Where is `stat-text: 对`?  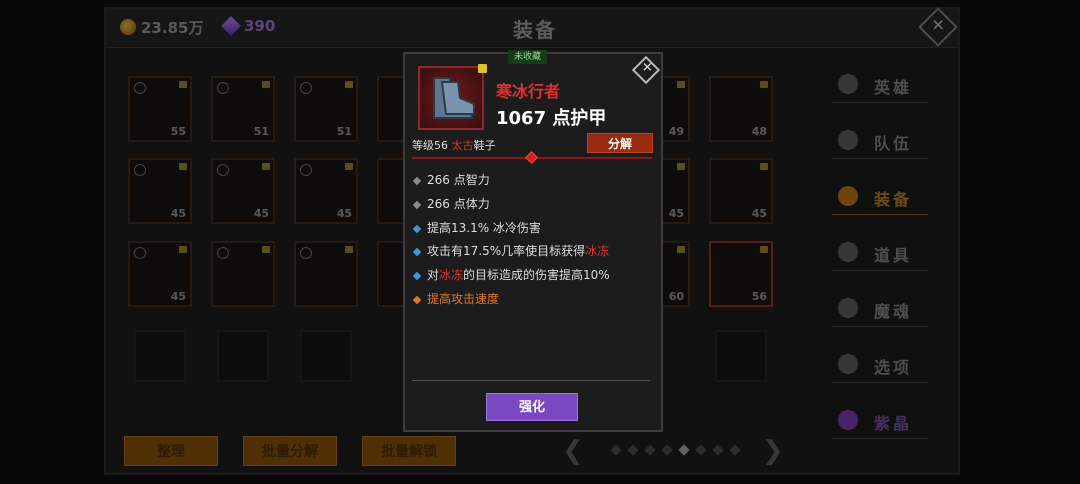 stat-text: 对 is located at coordinates (433, 275).